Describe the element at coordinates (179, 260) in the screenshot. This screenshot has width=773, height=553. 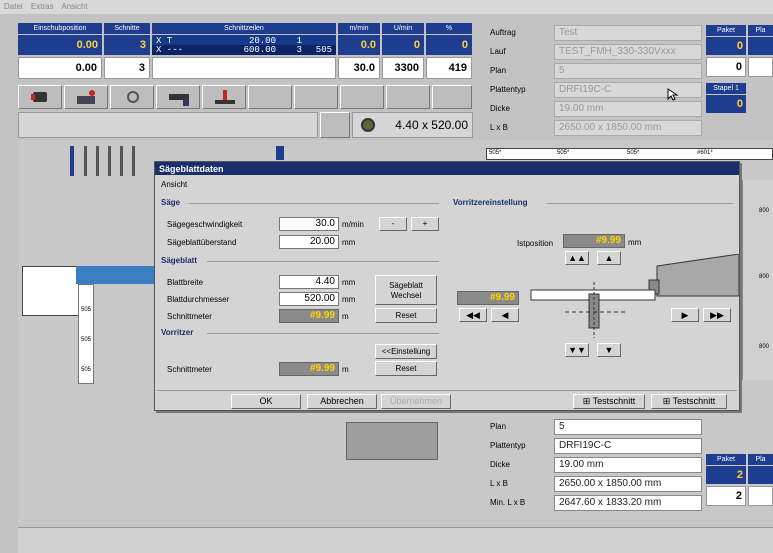
I see `section-blade: Sägeblatt` at that location.